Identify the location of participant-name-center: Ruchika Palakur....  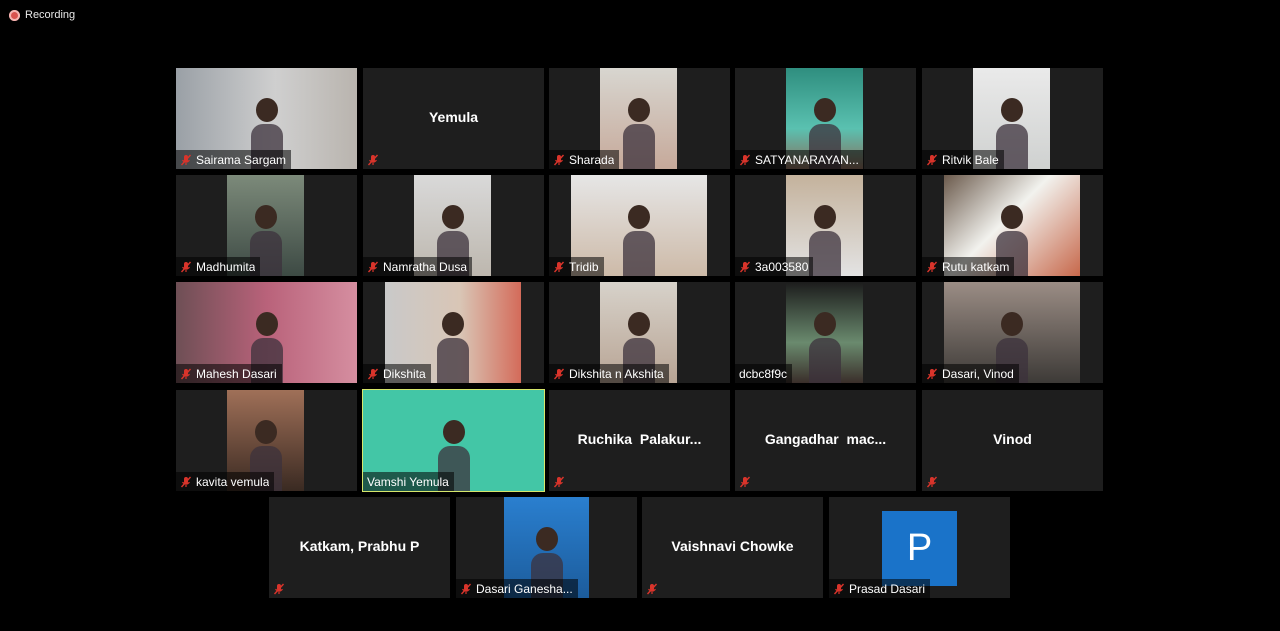
(639, 439).